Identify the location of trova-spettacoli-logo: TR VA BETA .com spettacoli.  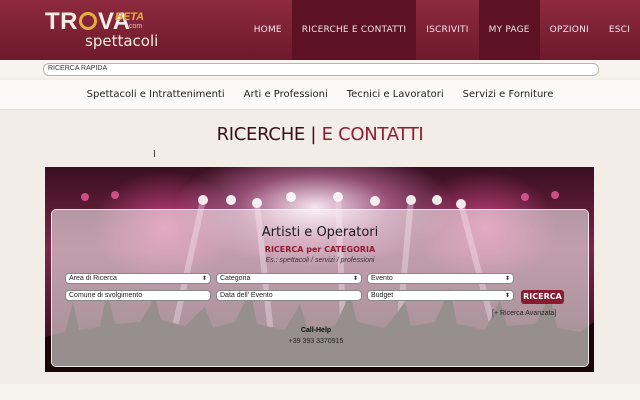
(102, 31).